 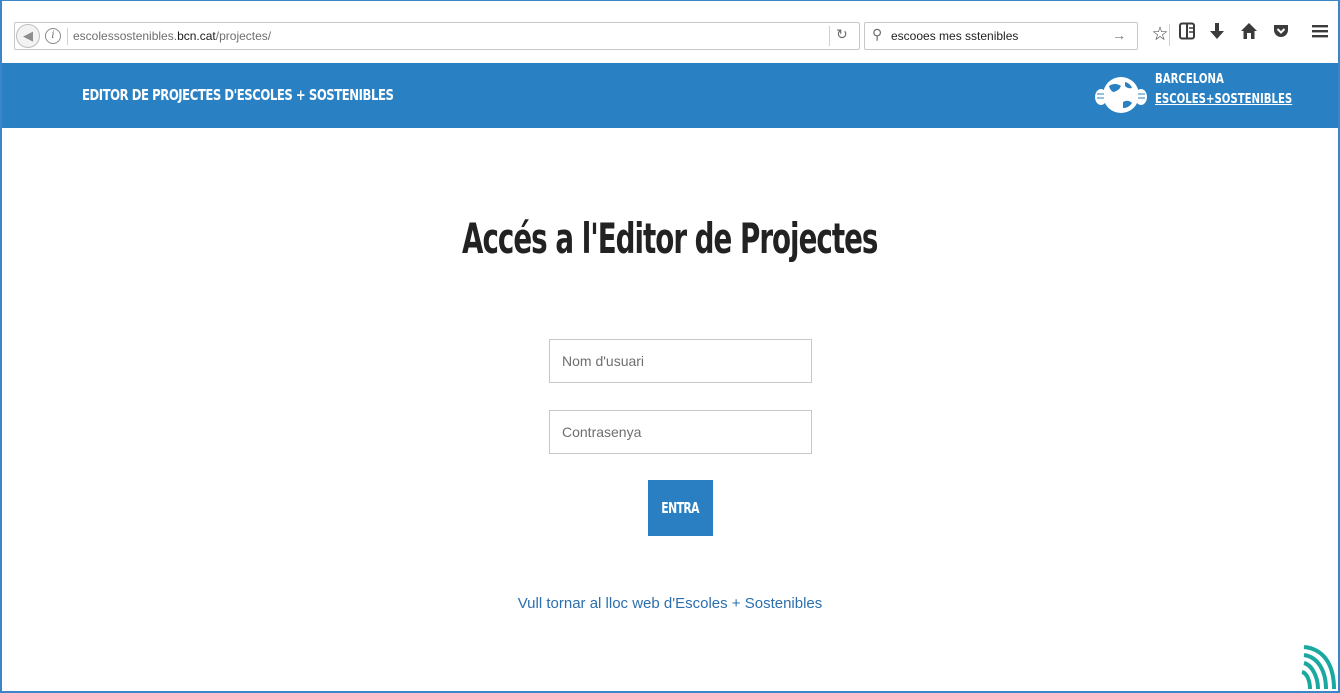 I want to click on page-title: Accés a l'Editor de Projectes, so click(x=670, y=238).